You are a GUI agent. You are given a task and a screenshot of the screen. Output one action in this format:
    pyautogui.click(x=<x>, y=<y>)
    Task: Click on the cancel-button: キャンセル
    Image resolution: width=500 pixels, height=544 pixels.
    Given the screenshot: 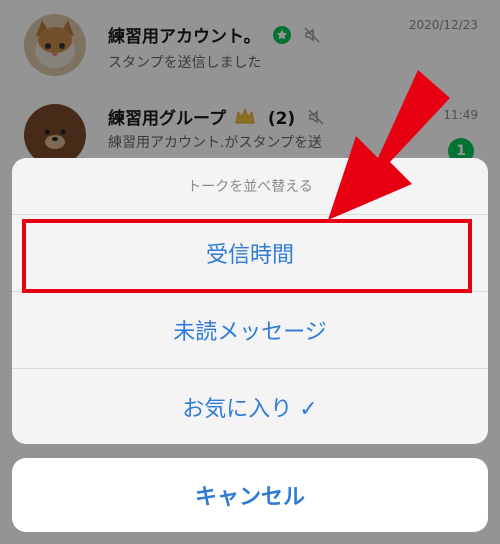 What is the action you would take?
    pyautogui.click(x=250, y=495)
    